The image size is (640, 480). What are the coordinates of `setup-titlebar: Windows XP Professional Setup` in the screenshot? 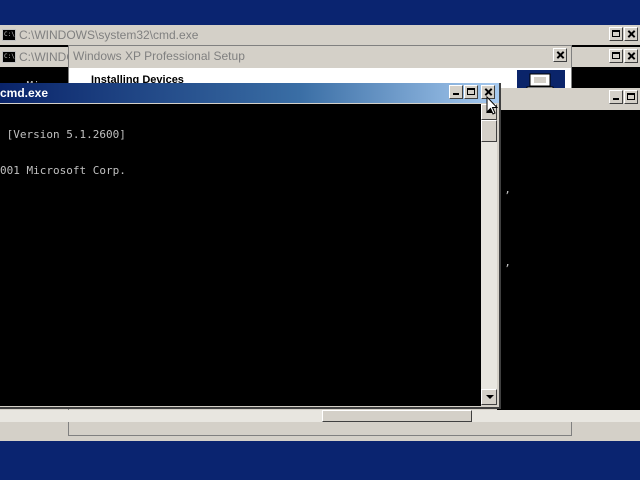 It's located at (320, 56).